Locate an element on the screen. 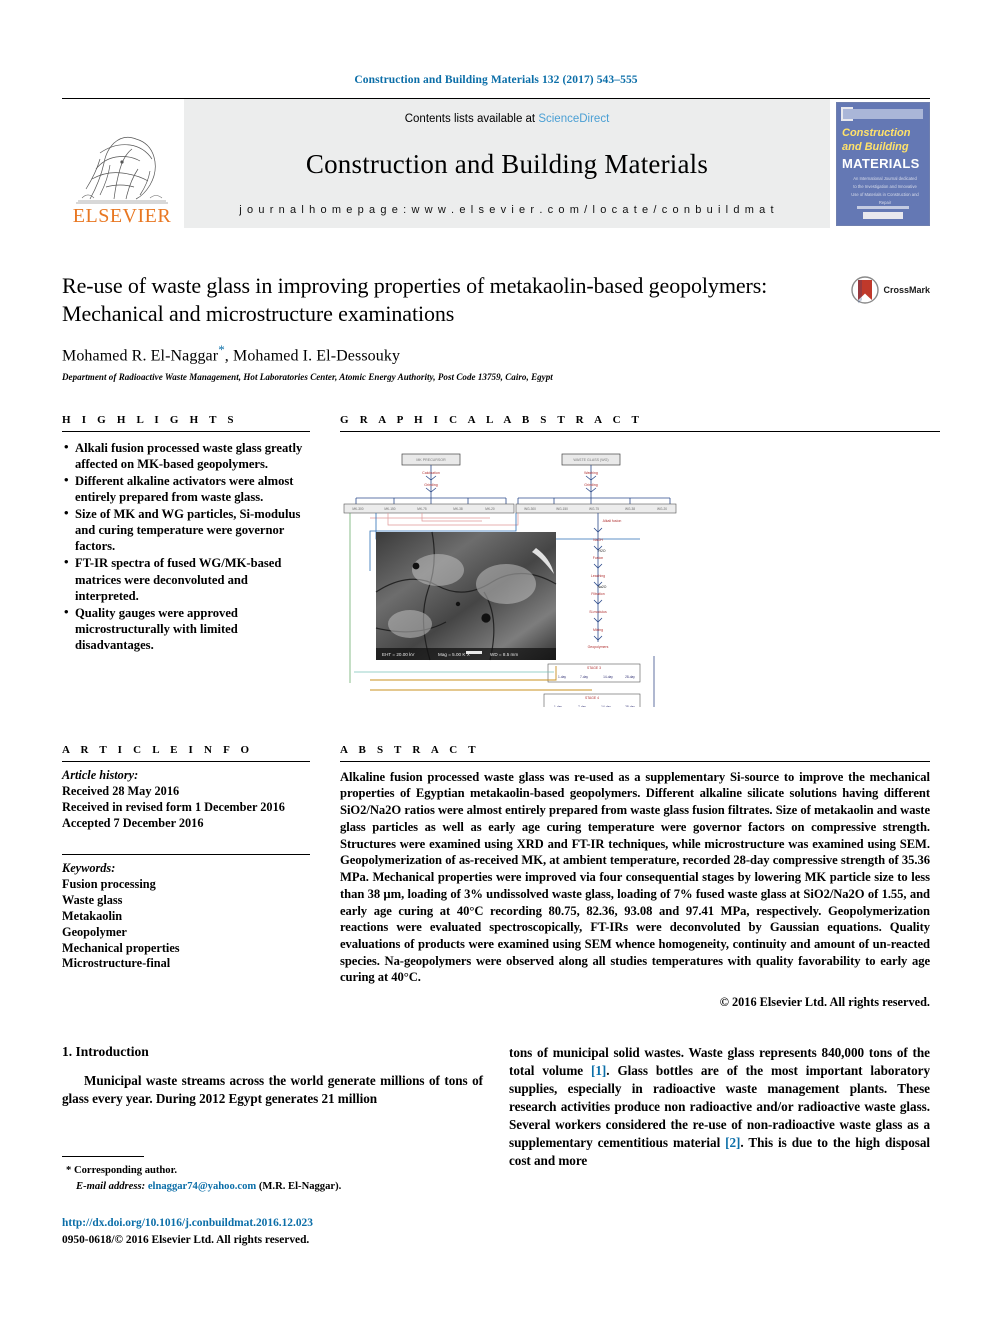 This screenshot has width=992, height=1323. keyword-item: Waste glass is located at coordinates (92, 899).